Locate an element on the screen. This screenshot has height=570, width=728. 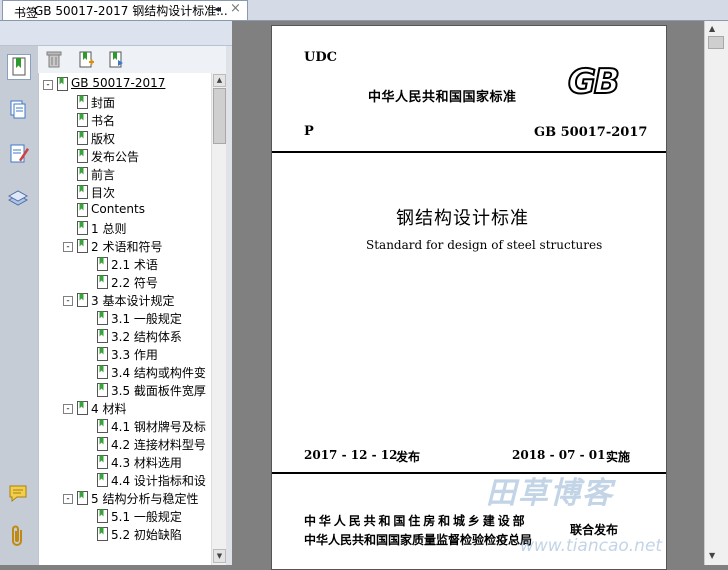
bookmark-label: 5 结构分析与稳定性 is located at coordinates (145, 499).